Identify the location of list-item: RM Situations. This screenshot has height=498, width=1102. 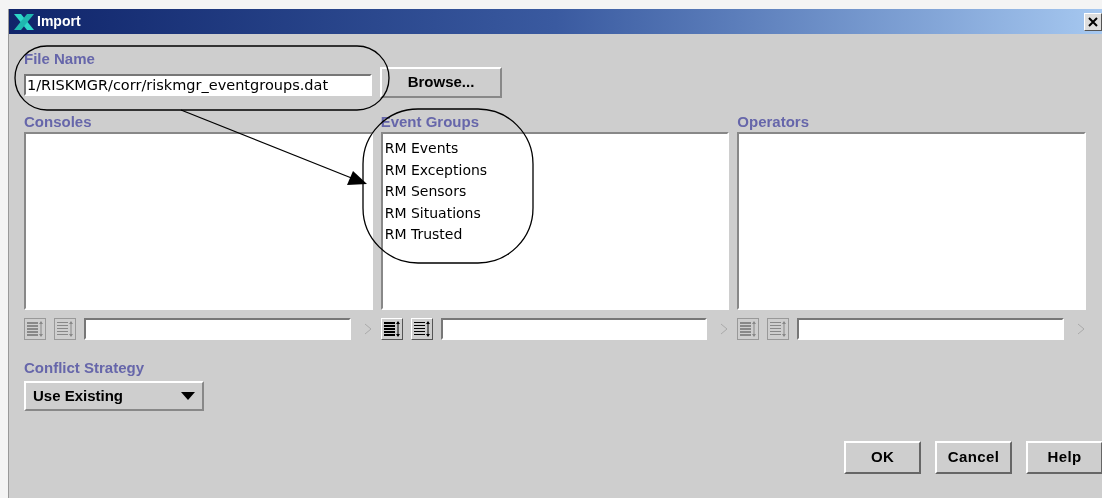
(555, 213).